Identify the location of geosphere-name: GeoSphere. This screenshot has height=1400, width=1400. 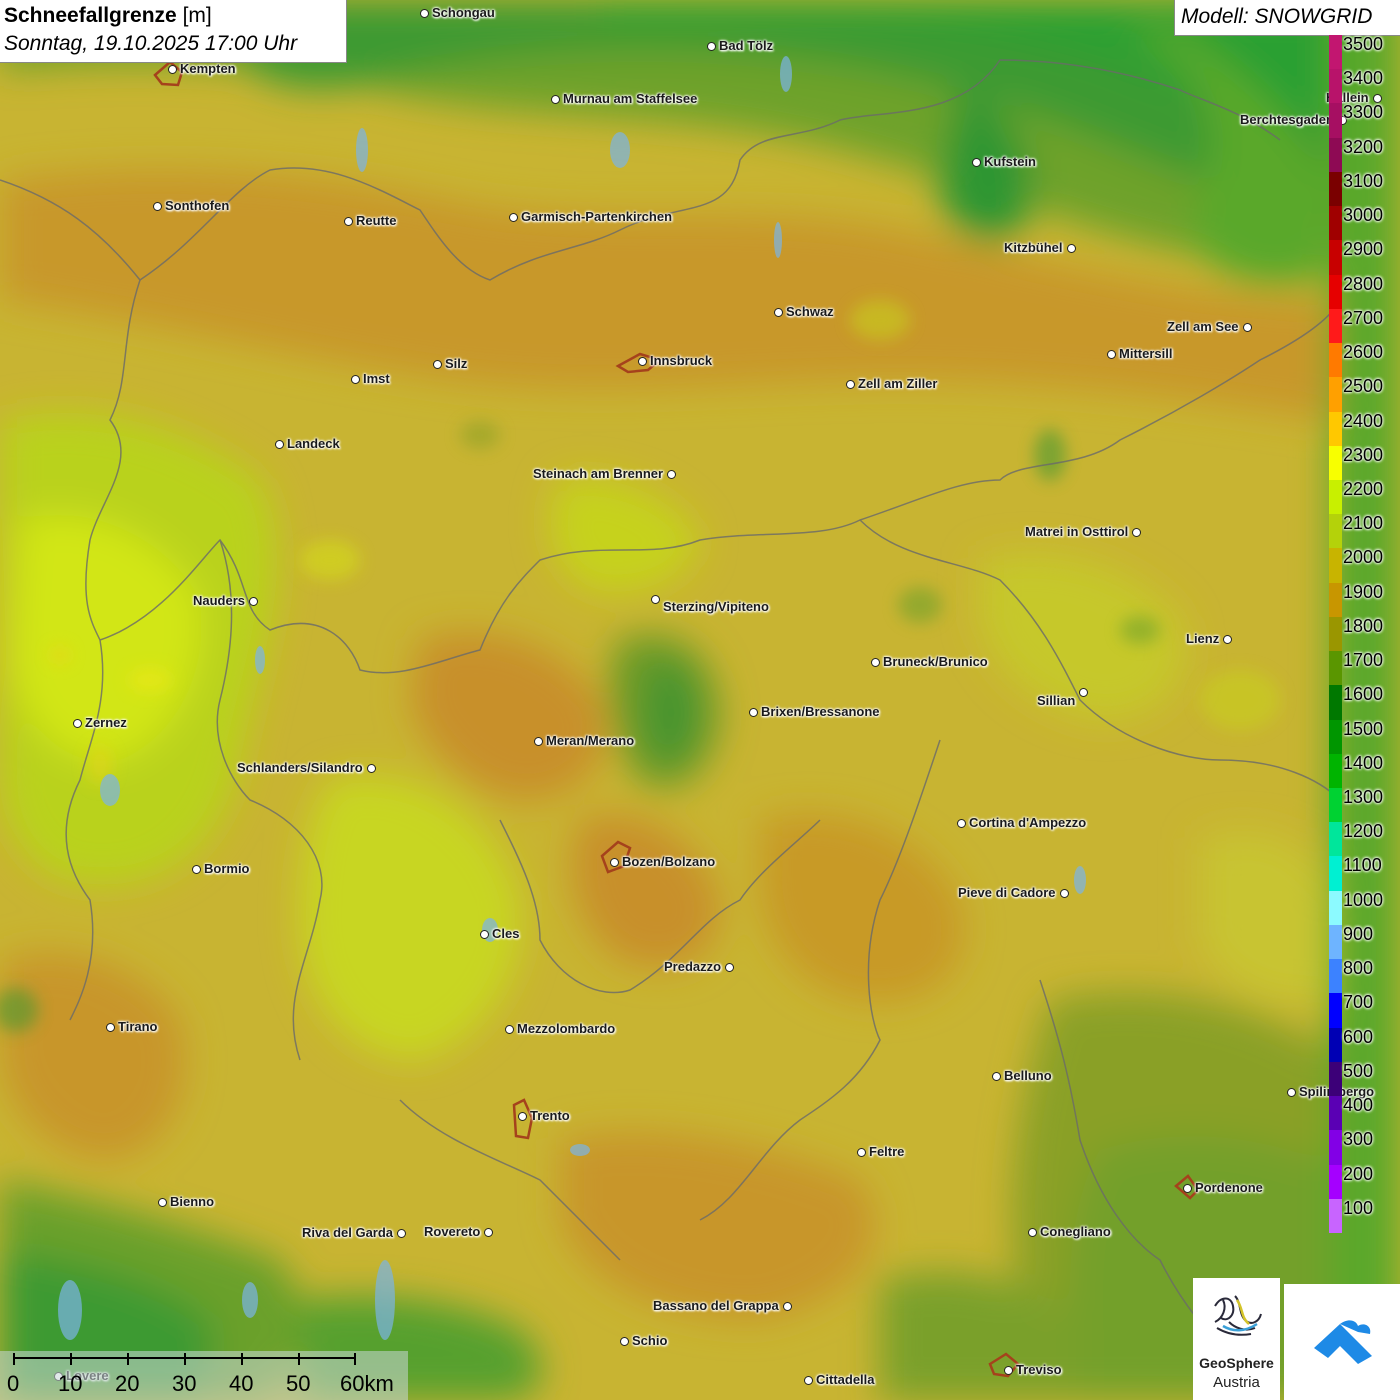
(1236, 1363).